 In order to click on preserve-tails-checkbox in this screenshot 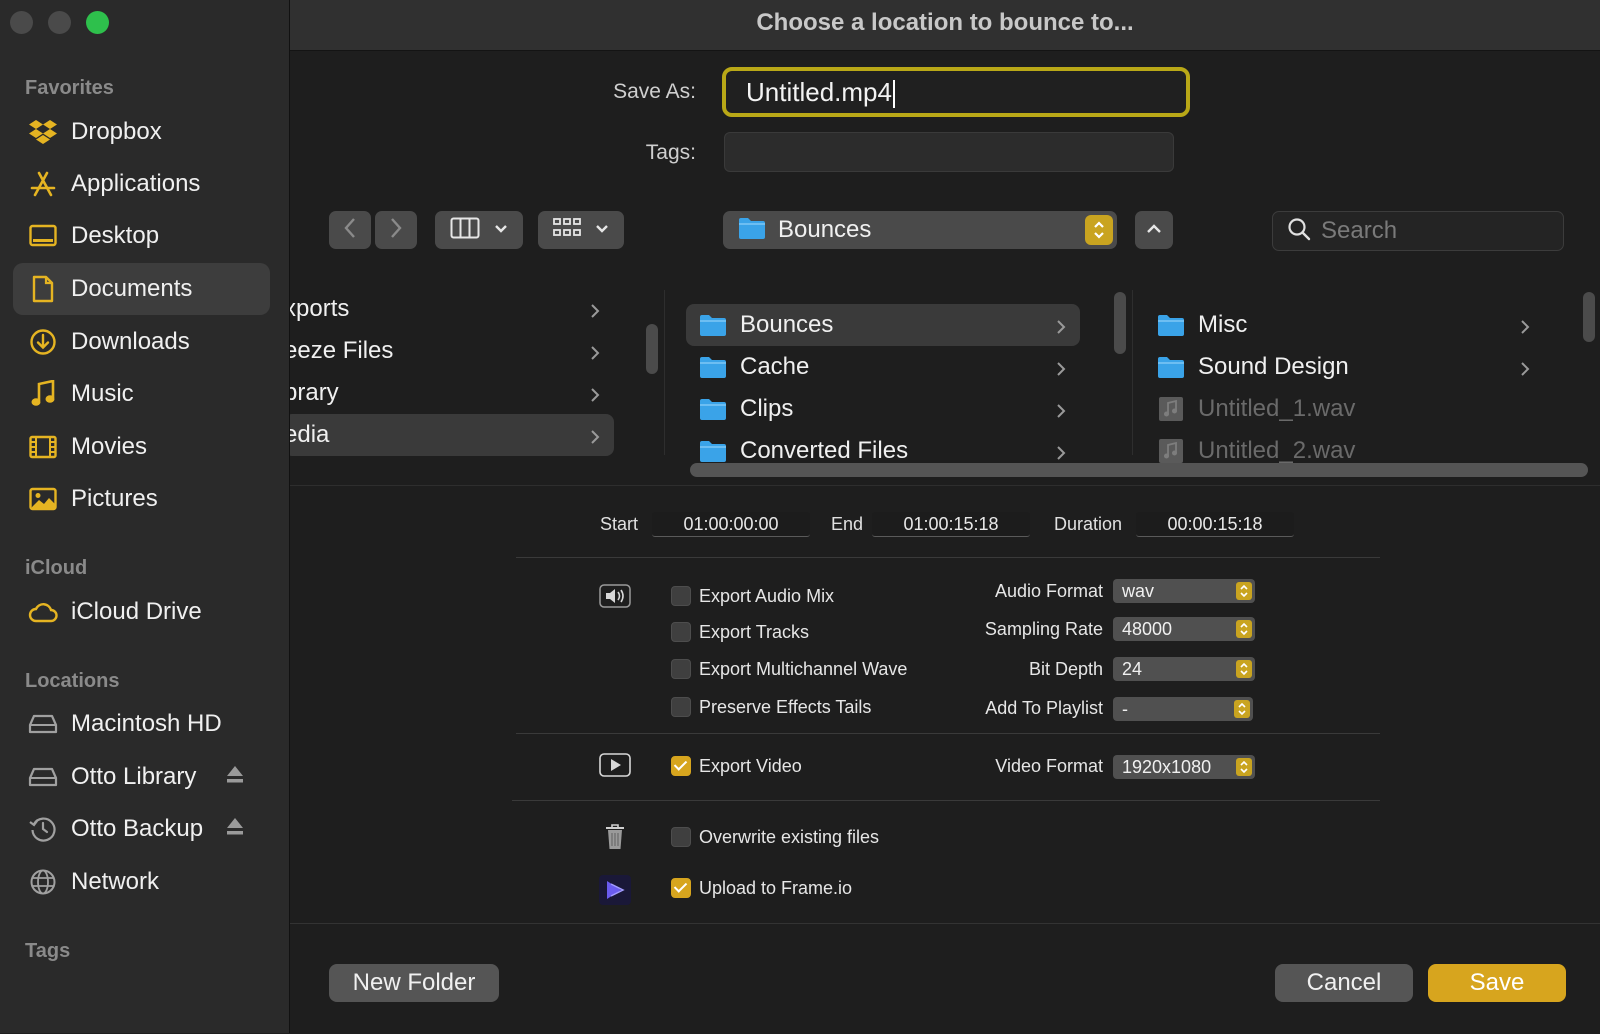, I will do `click(681, 707)`.